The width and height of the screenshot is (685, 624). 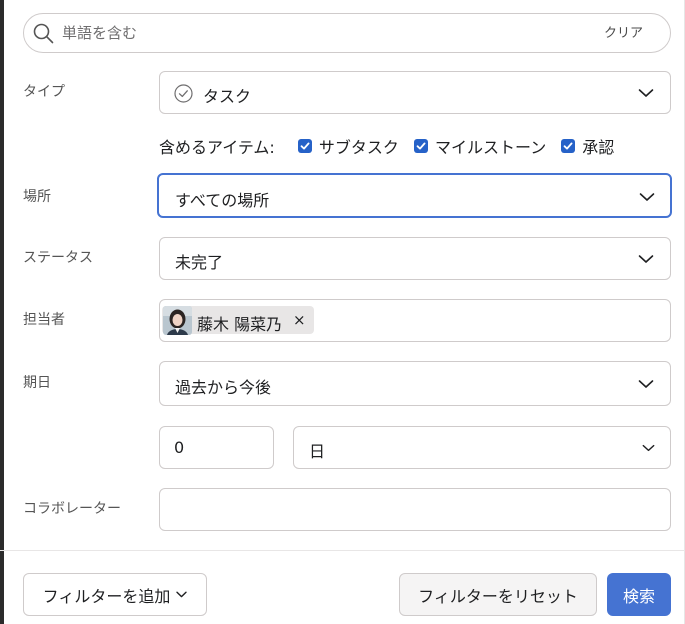 I want to click on location-value: すべての場所, so click(x=222, y=200).